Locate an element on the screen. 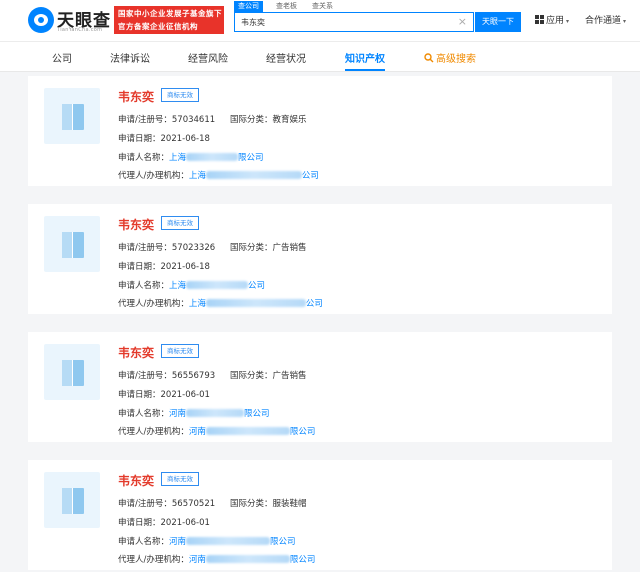 This screenshot has height=572, width=640. reg-no-row: 申请/注册号：56570521 is located at coordinates (167, 504).